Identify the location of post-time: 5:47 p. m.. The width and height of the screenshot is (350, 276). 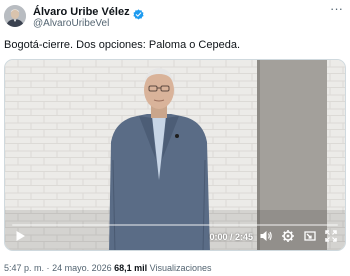
(24, 268).